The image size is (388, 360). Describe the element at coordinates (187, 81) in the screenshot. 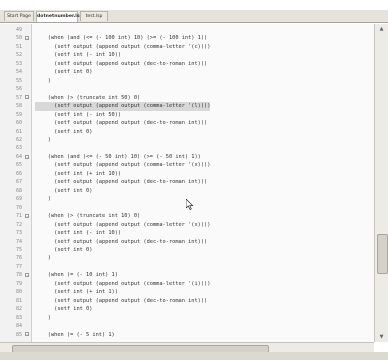

I see `code-line: 55 )` at that location.